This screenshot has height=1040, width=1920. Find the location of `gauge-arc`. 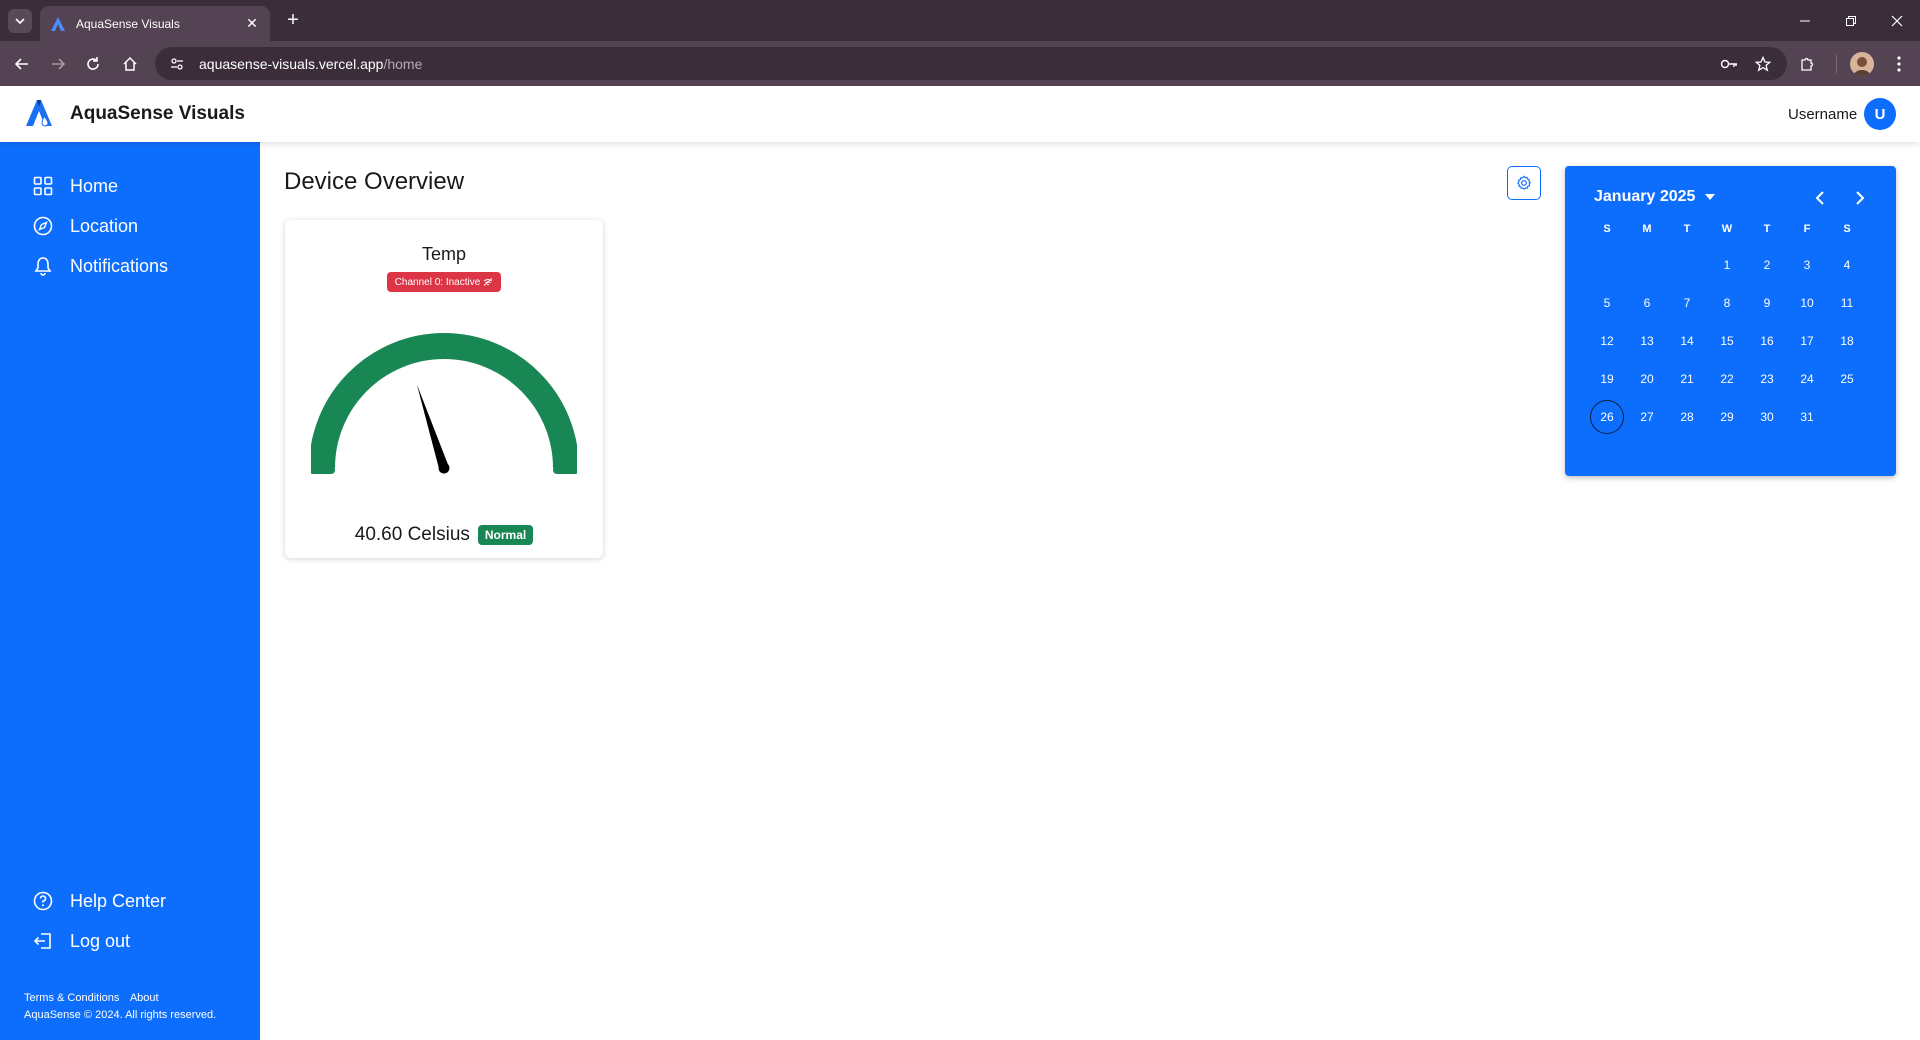

gauge-arc is located at coordinates (444, 401).